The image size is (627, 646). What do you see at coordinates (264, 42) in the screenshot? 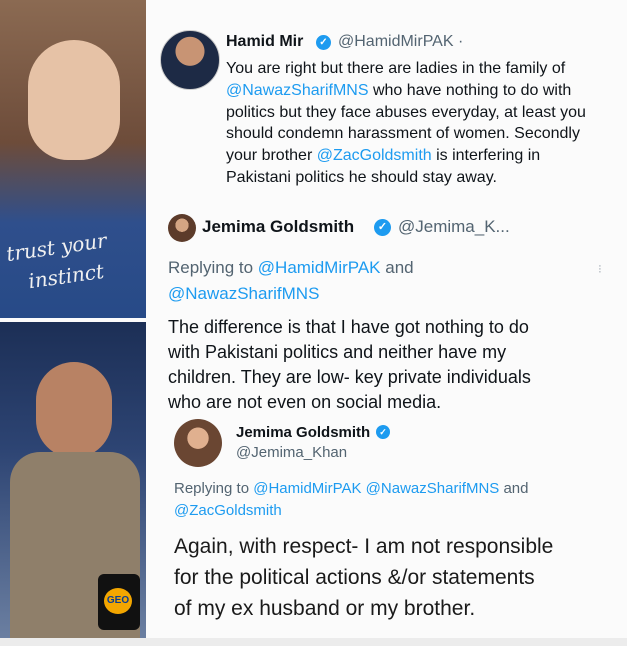
I see `author-name: Hamid Mir` at bounding box center [264, 42].